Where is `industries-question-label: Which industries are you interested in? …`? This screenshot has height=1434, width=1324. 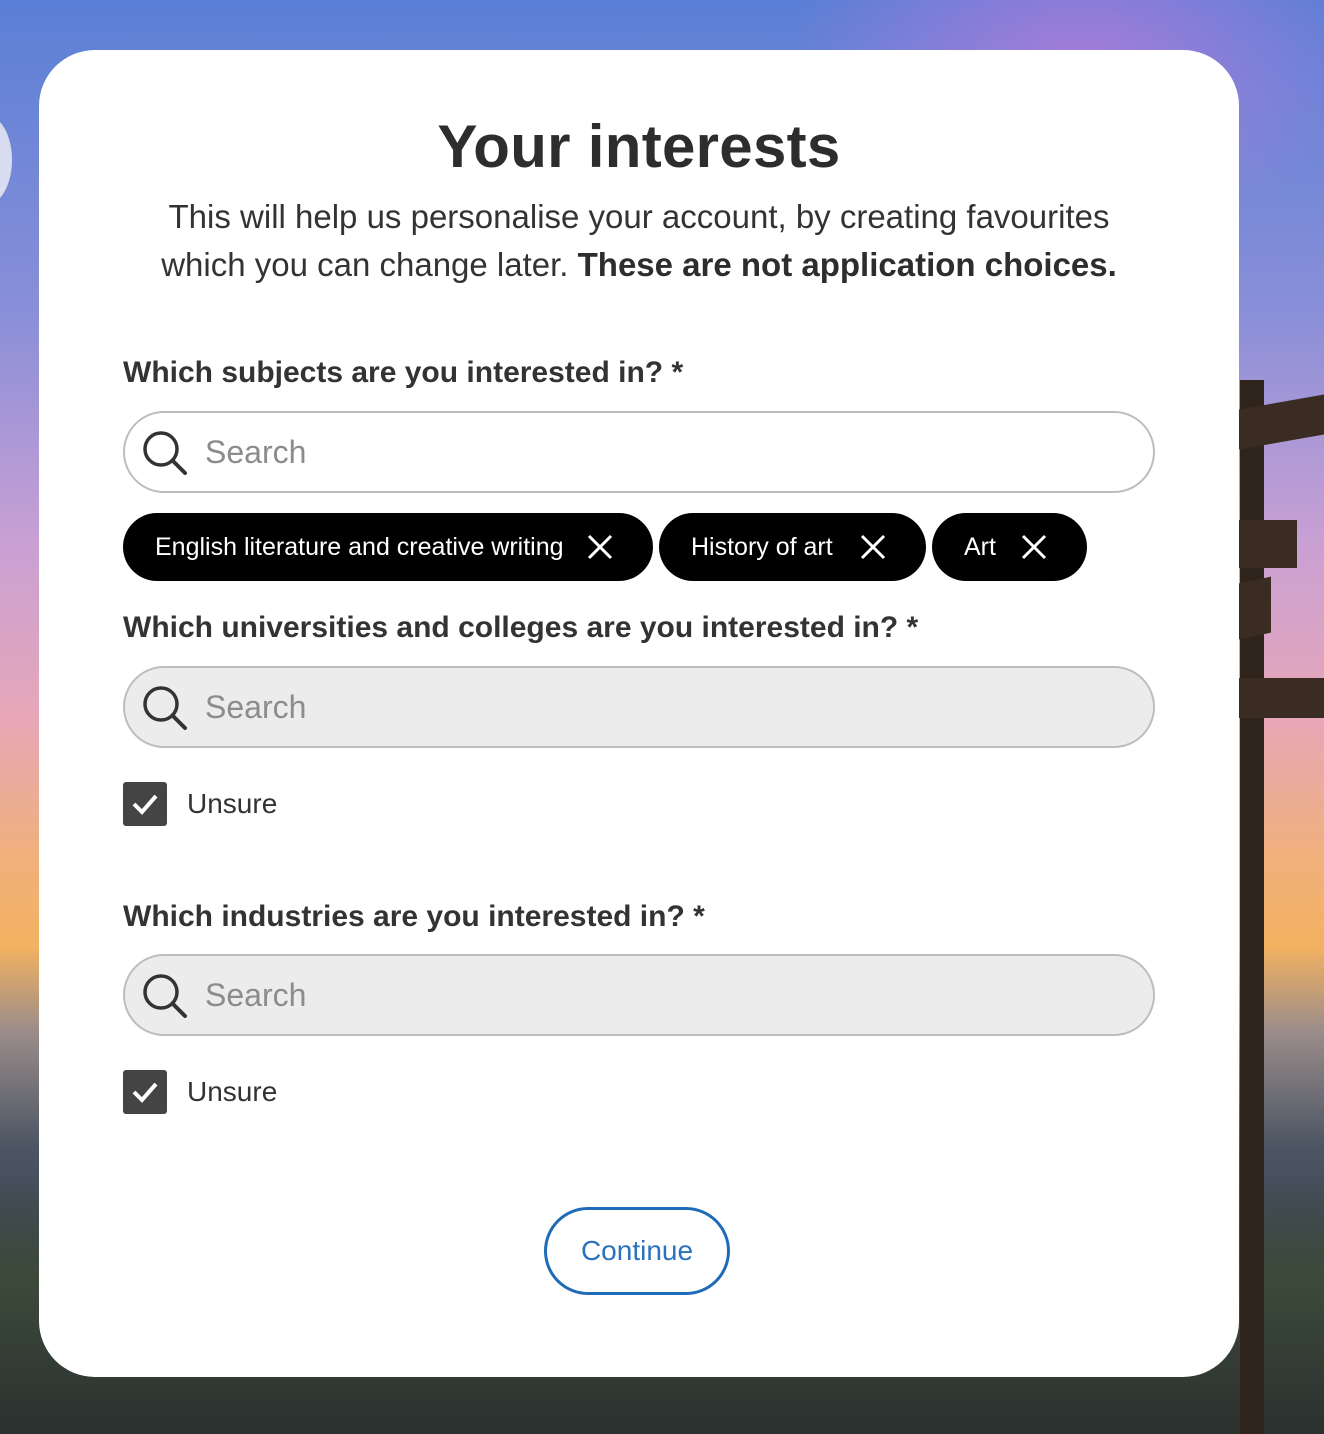 industries-question-label: Which industries are you interested in? … is located at coordinates (414, 916).